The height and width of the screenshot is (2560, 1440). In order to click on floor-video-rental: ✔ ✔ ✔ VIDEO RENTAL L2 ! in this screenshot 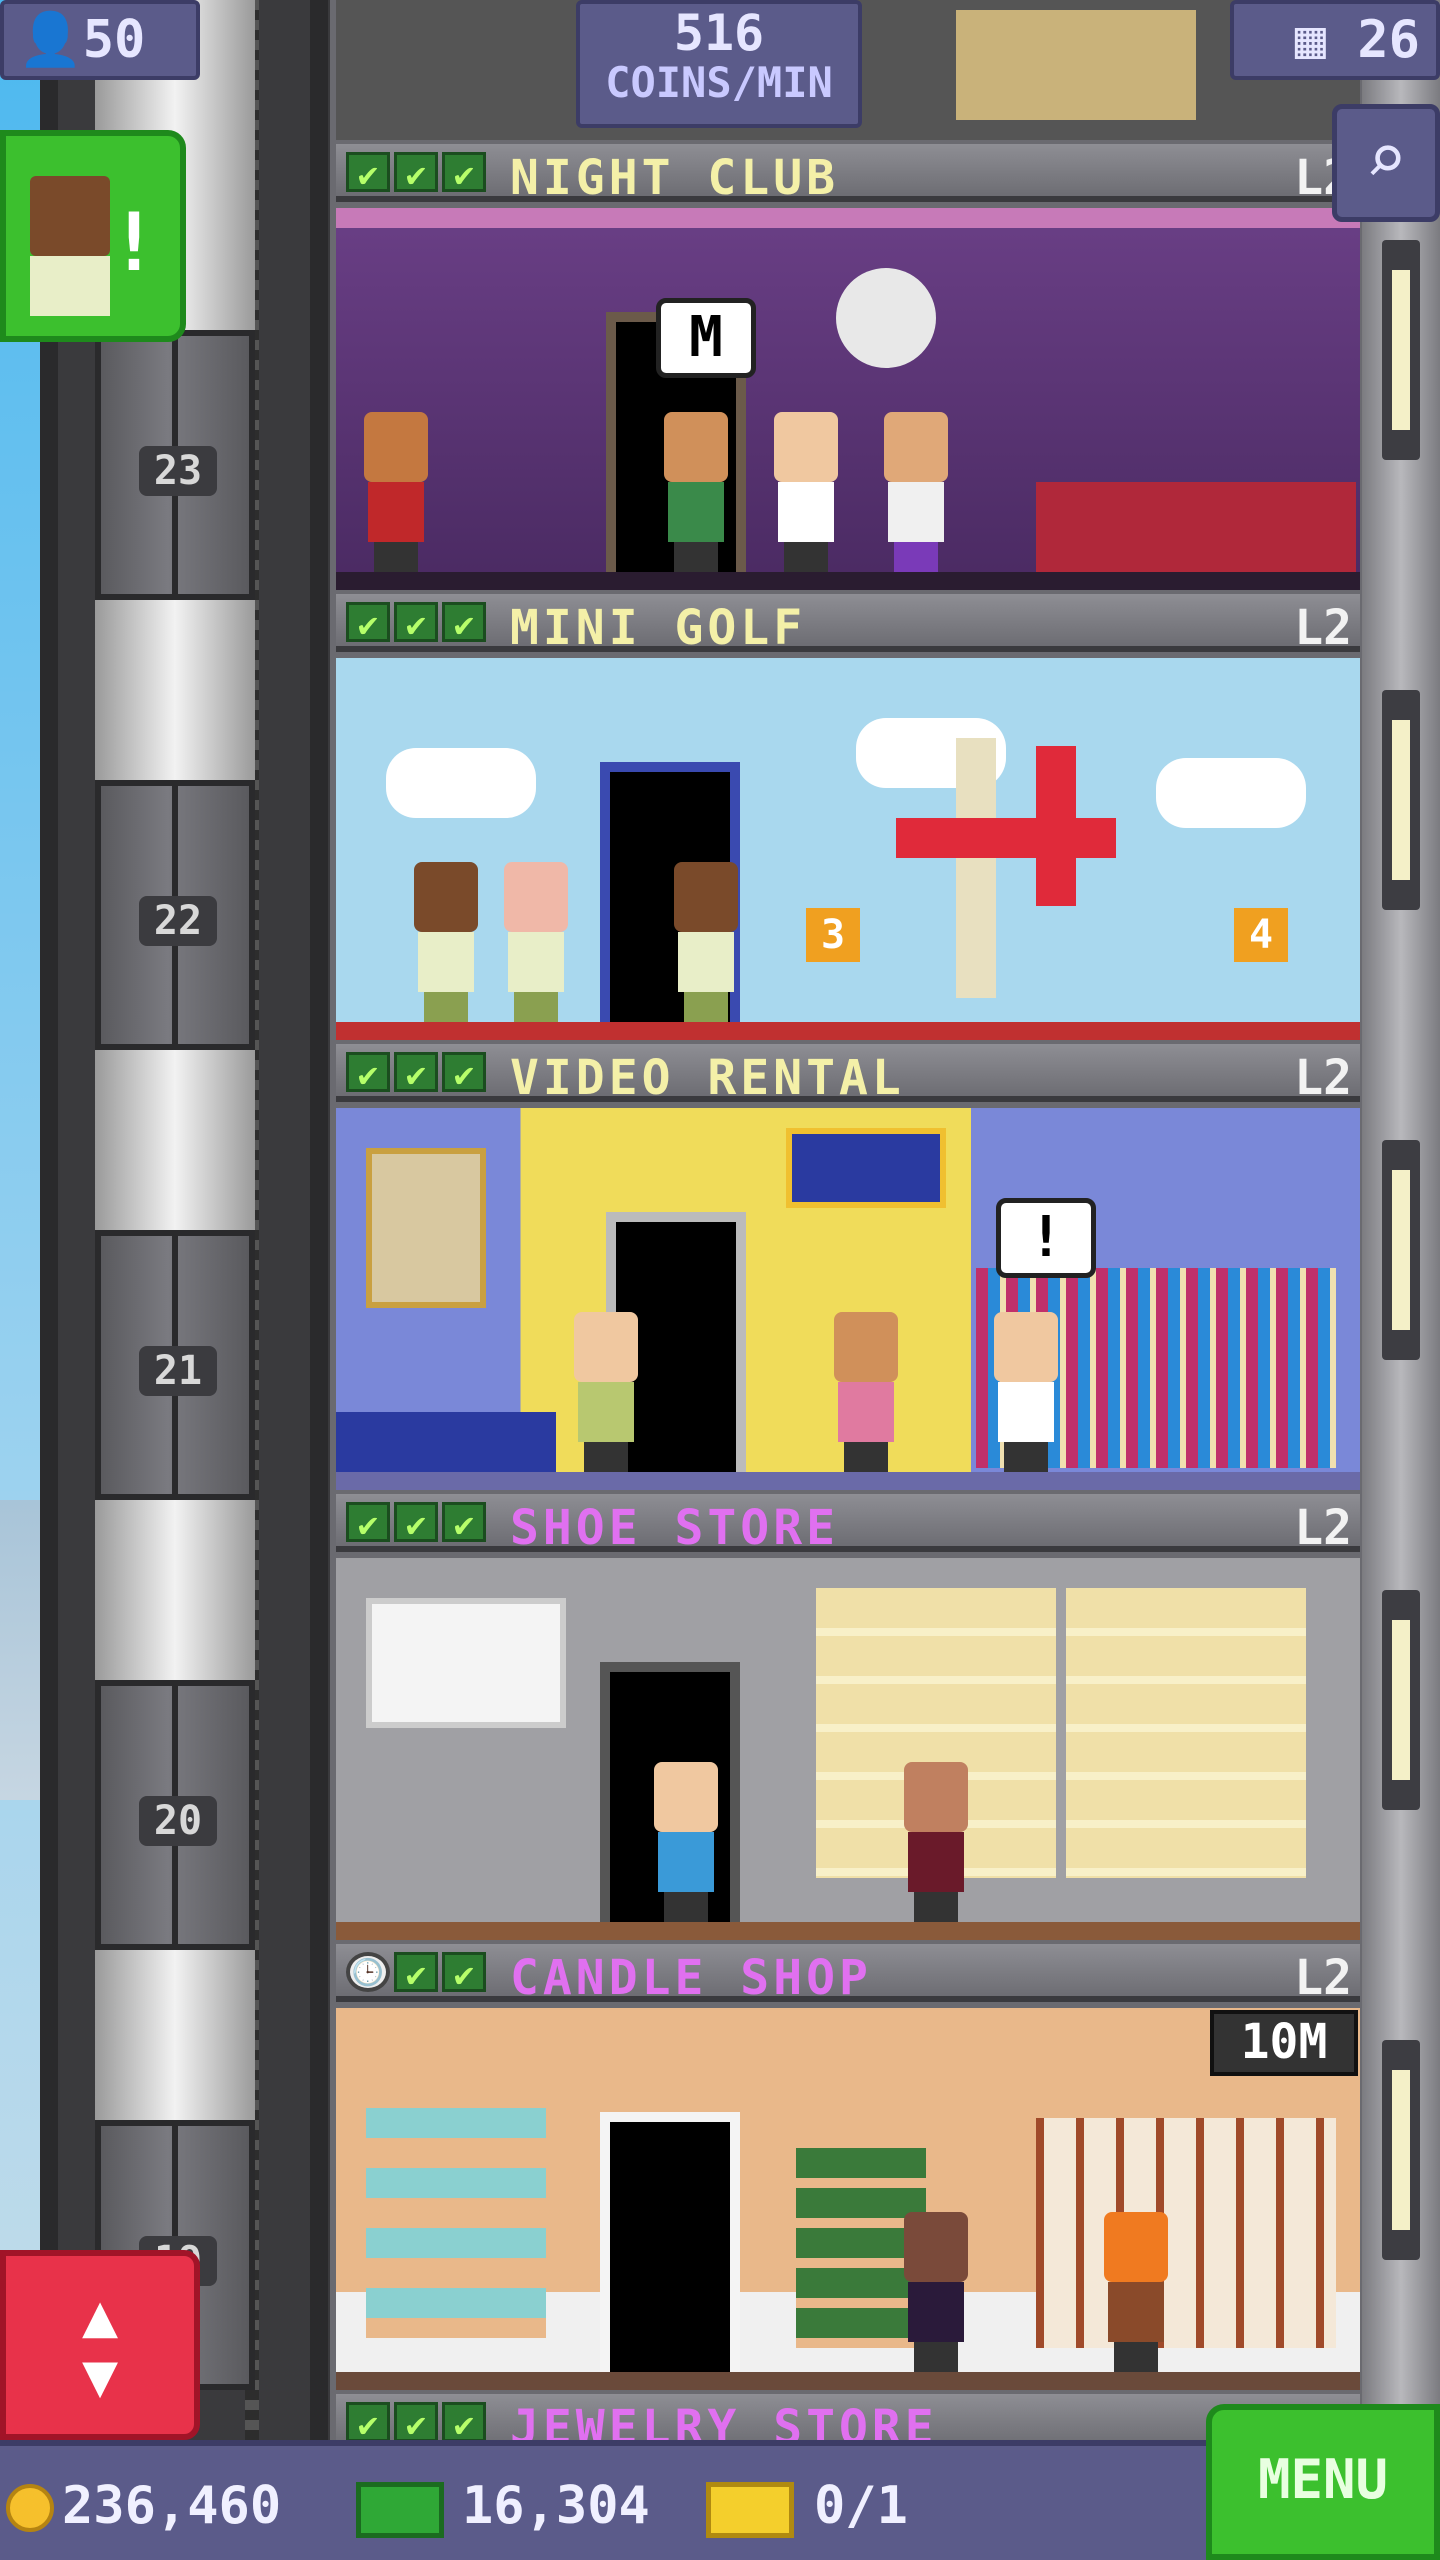, I will do `click(848, 1269)`.